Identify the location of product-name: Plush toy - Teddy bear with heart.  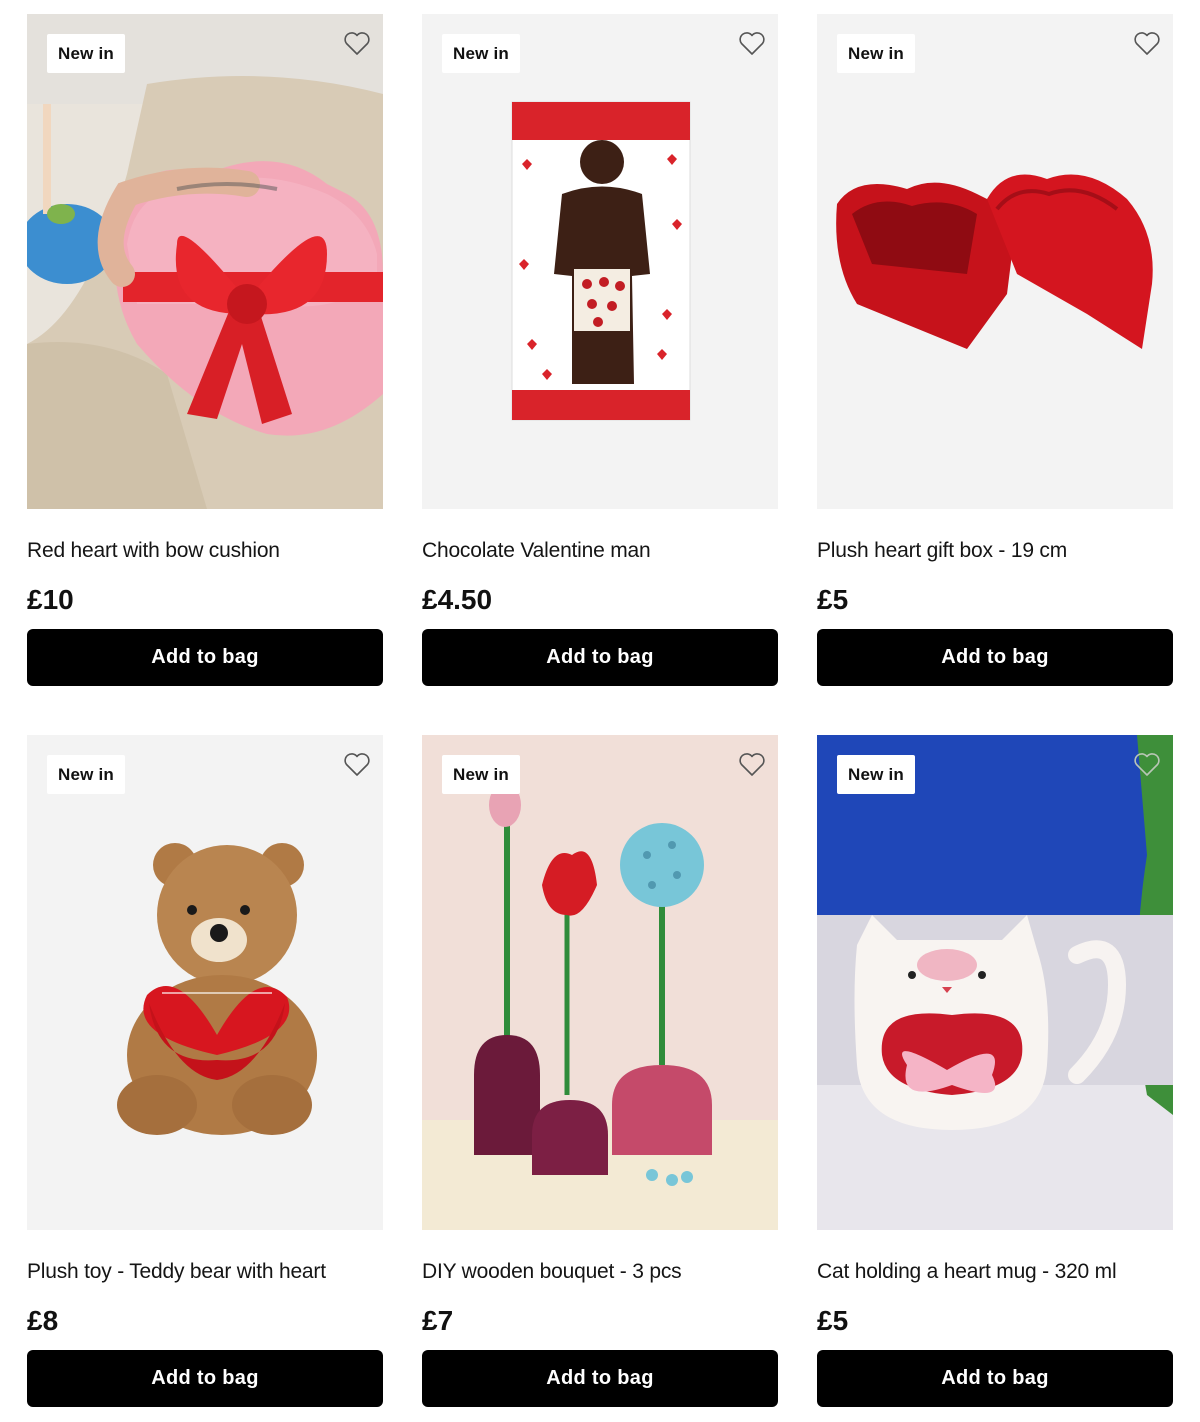
(205, 1272).